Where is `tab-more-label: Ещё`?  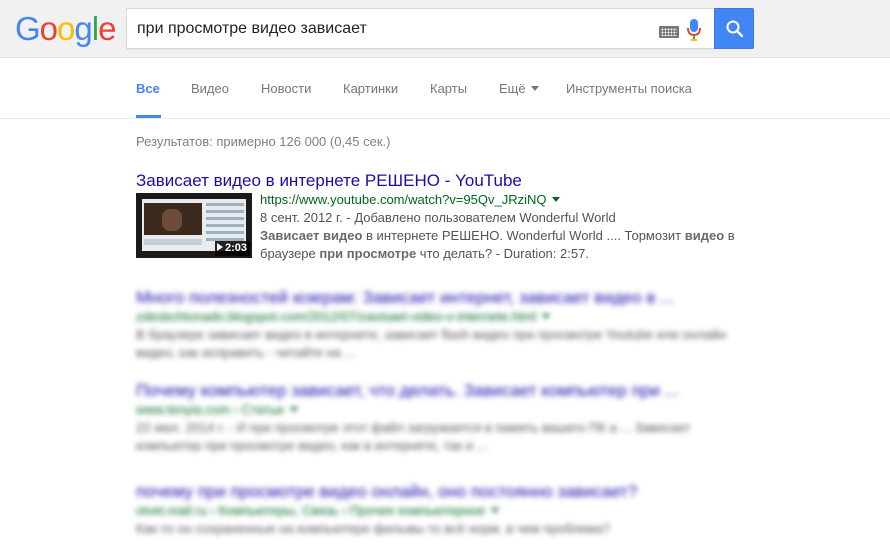
tab-more-label: Ещё is located at coordinates (512, 88).